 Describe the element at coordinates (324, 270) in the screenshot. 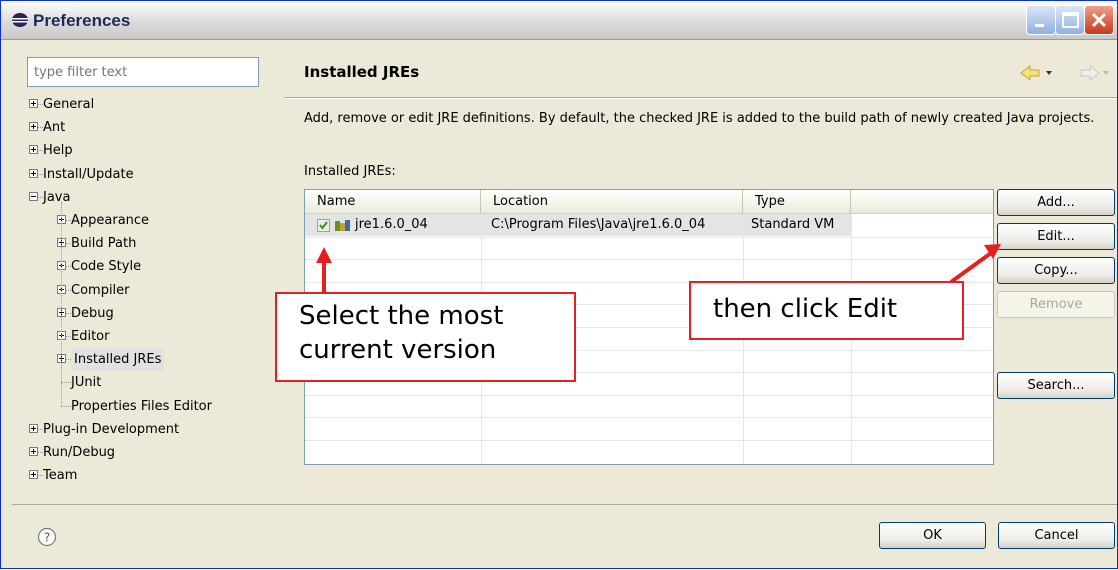

I see `arrow-to-checkbox` at that location.